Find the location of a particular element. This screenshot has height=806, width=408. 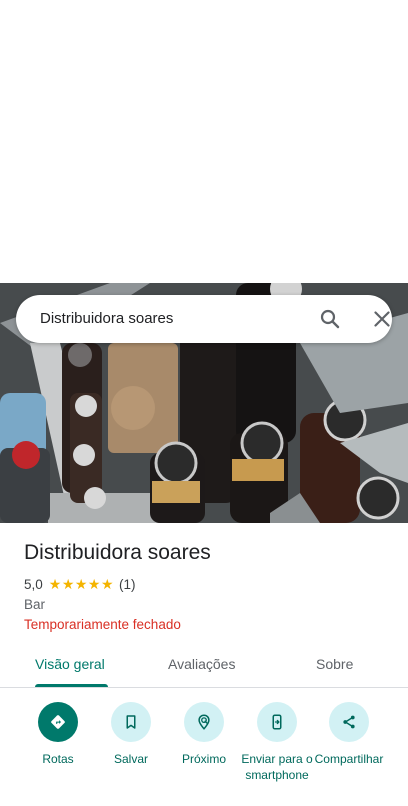

tab-overview: Visão geral is located at coordinates (70, 664).